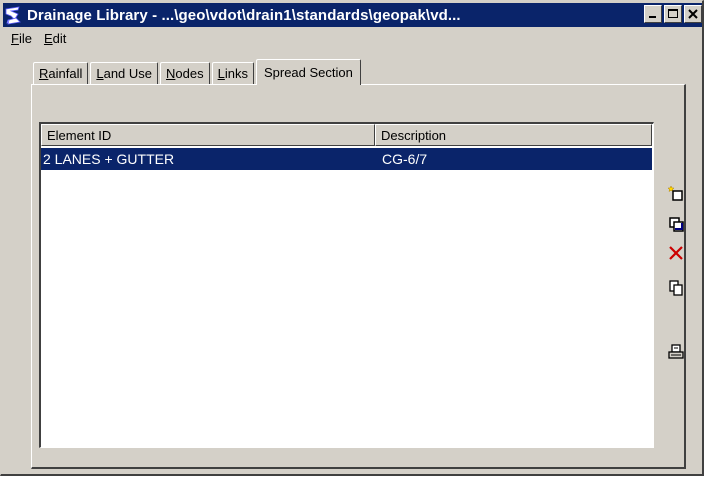 This screenshot has width=707, height=480. Describe the element at coordinates (673, 14) in the screenshot. I see `maximize-button` at that location.